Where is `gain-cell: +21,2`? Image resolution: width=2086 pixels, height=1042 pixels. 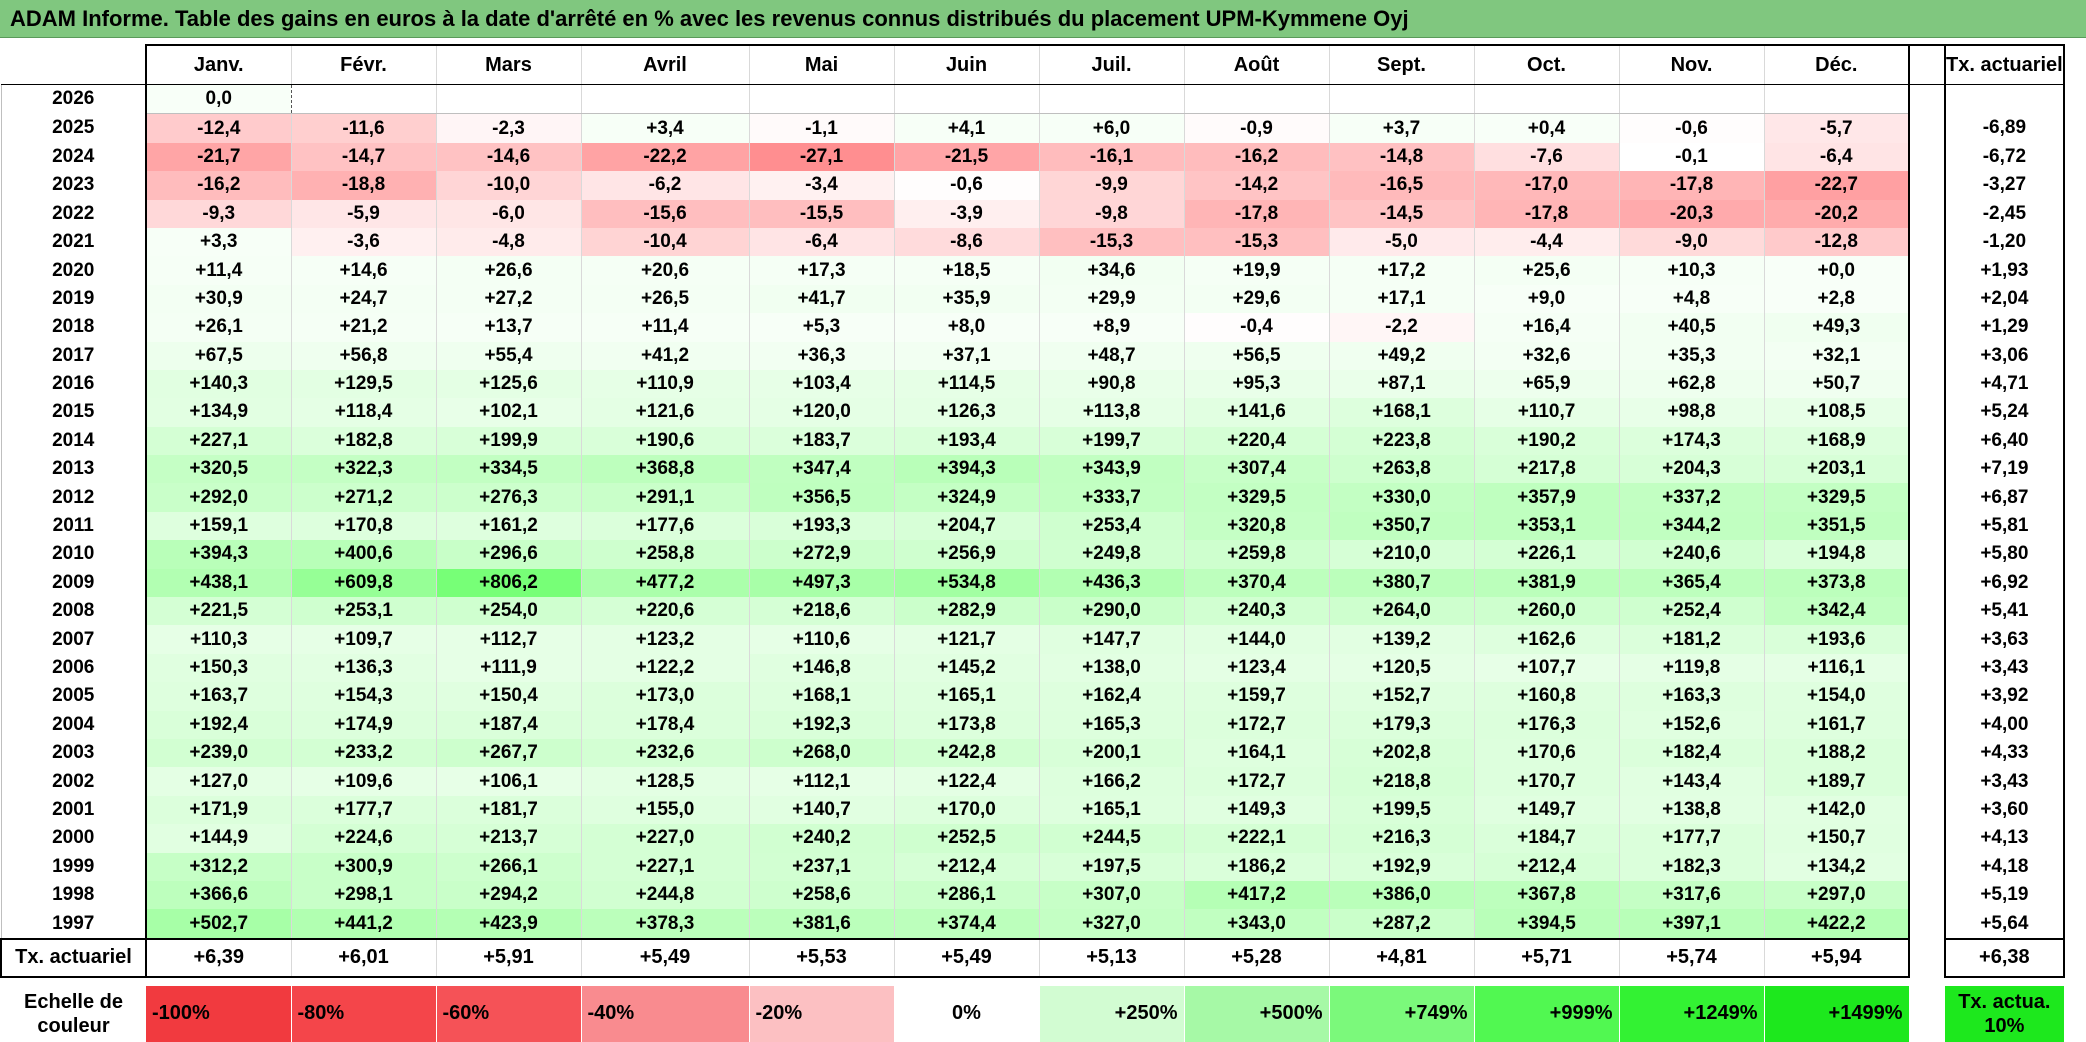
gain-cell: +21,2 is located at coordinates (364, 327).